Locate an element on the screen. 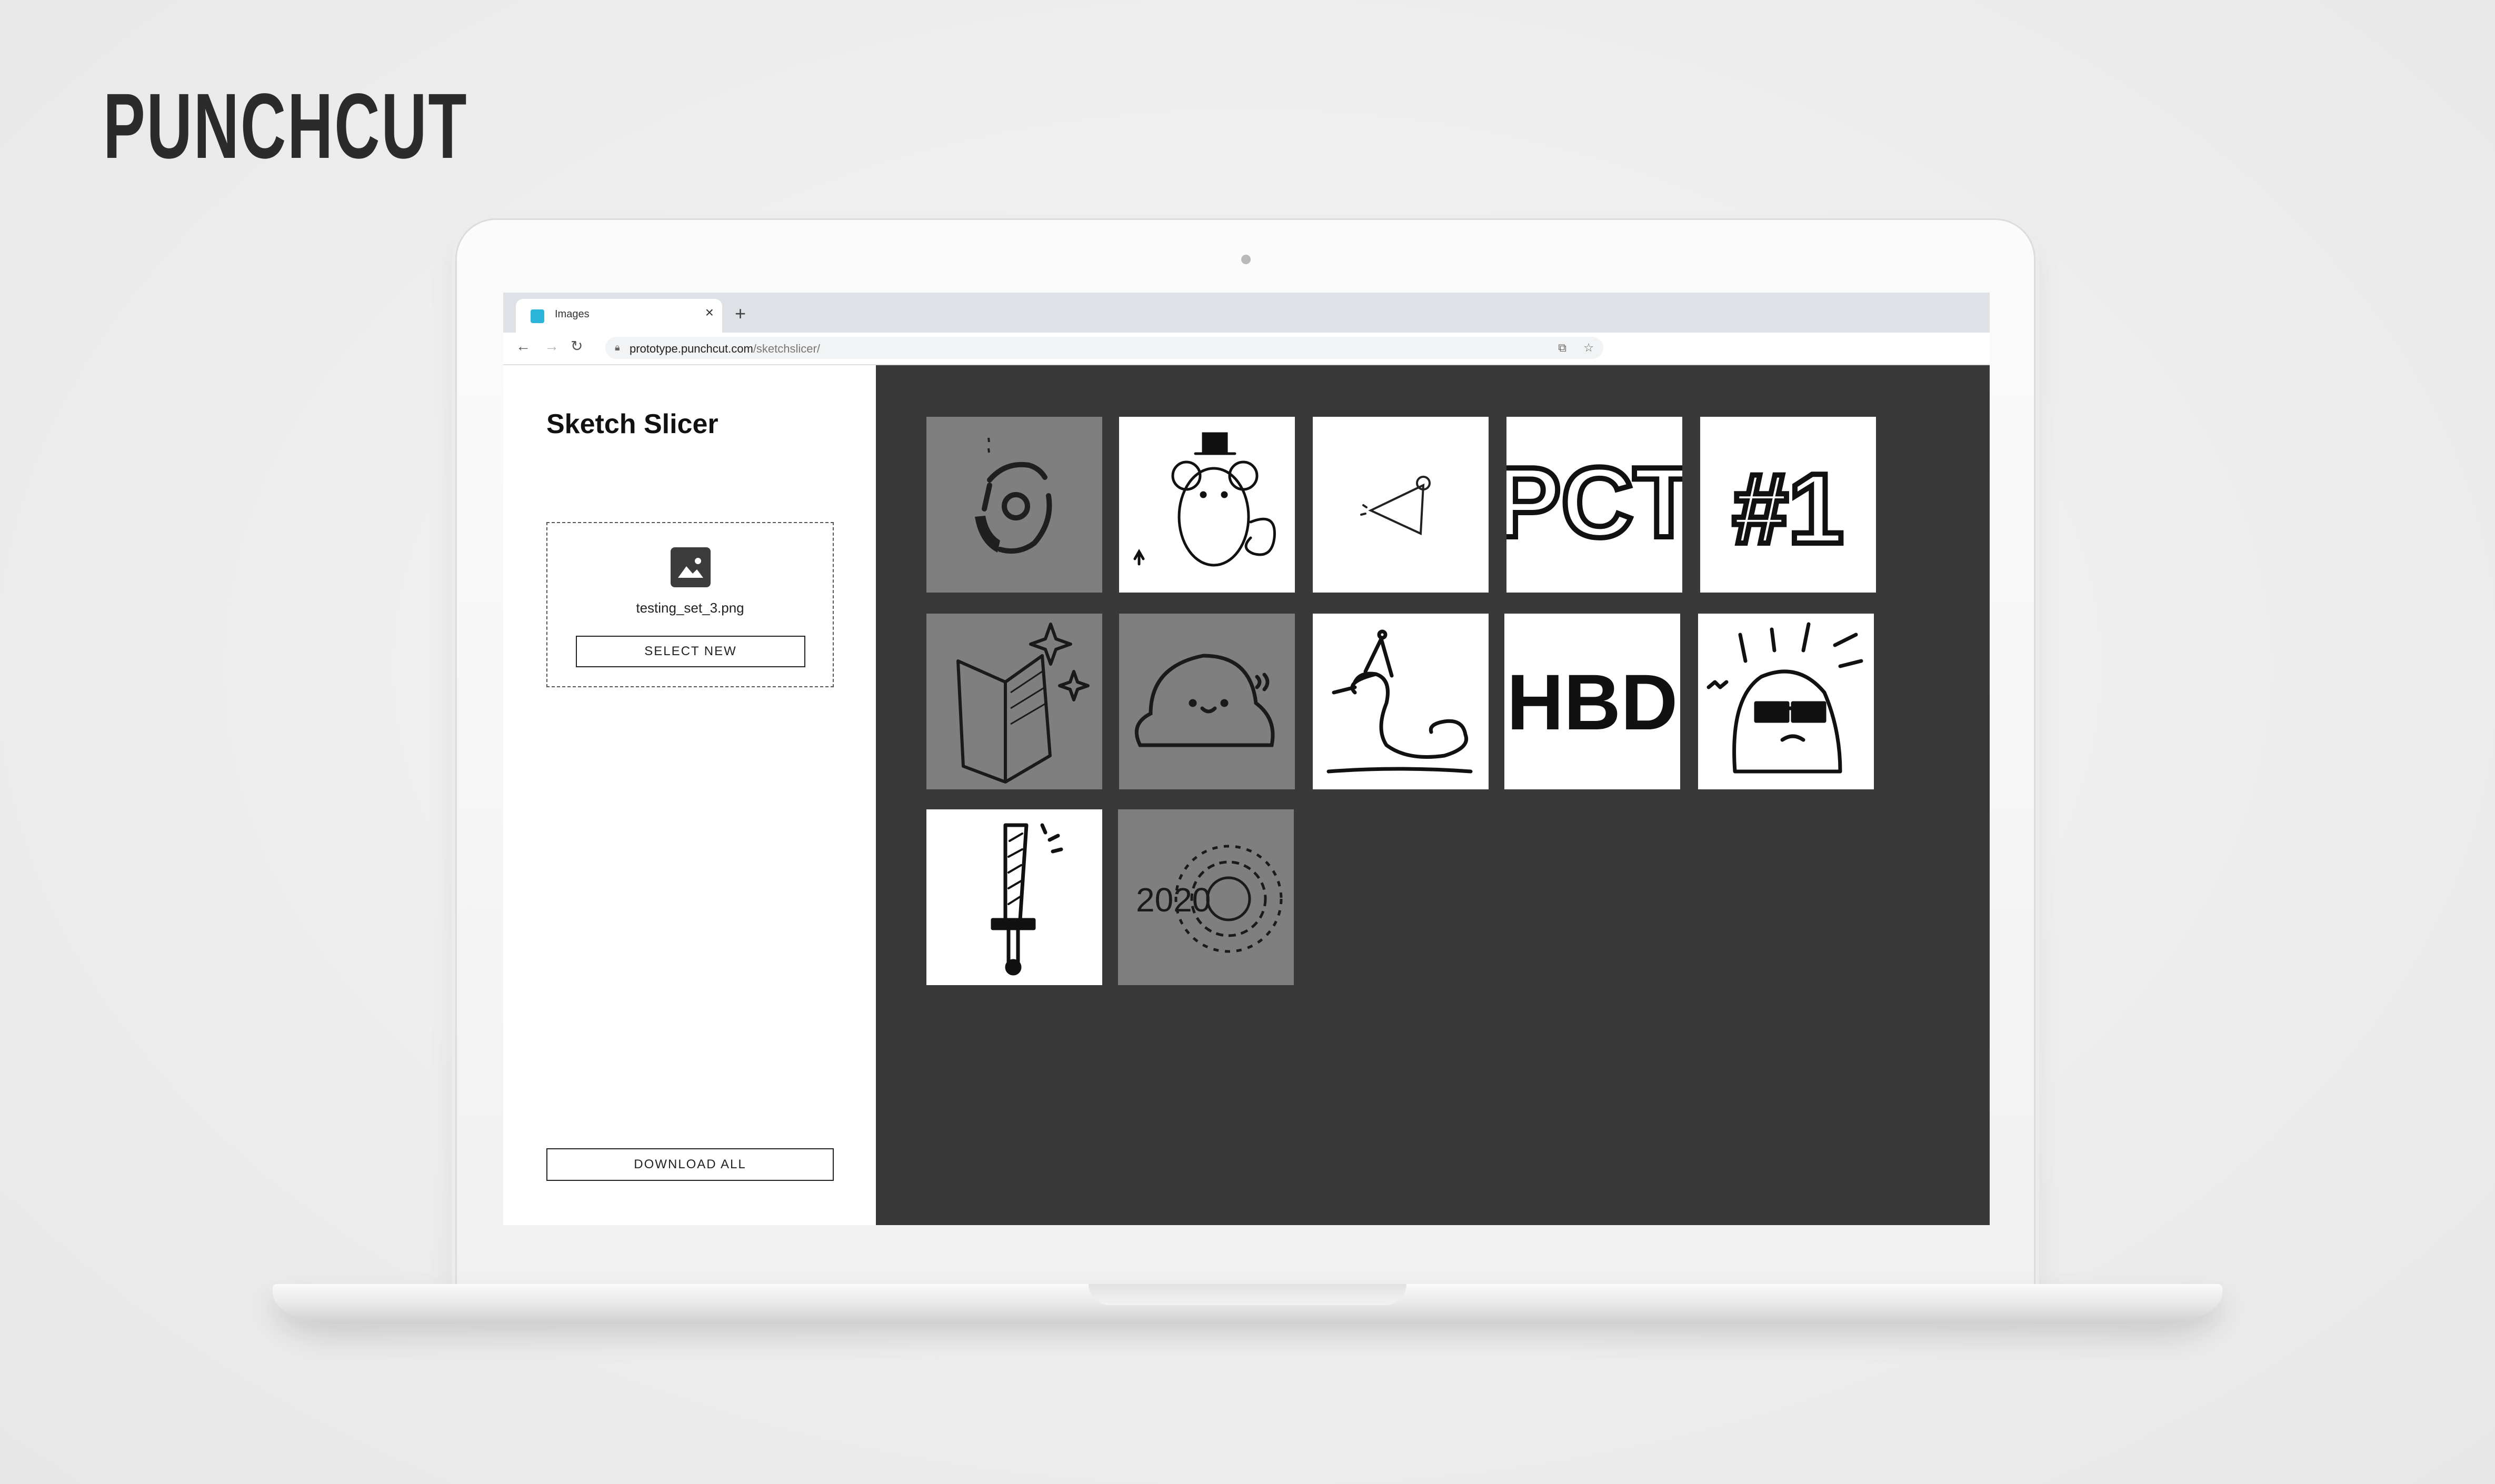 Image resolution: width=2495 pixels, height=1484 pixels. file-dropzone: testing_set_3.png SELECT NEW is located at coordinates (690, 604).